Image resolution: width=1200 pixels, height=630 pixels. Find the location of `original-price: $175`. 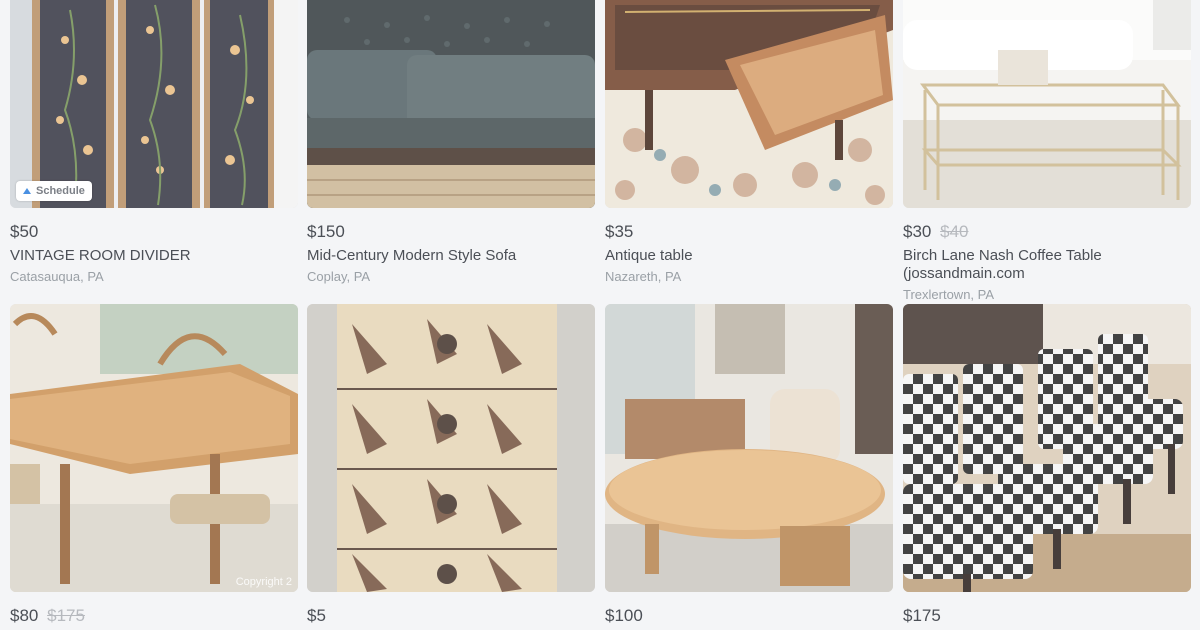

original-price: $175 is located at coordinates (66, 615).